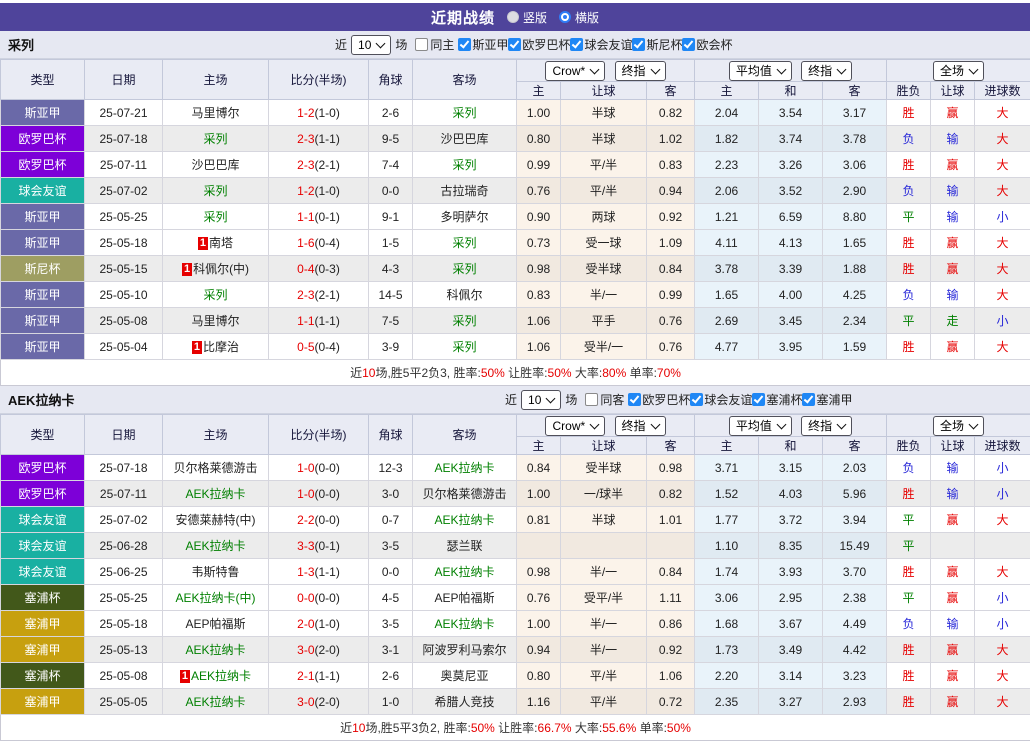  I want to click on team-link: 瑟兰联, so click(464, 546).